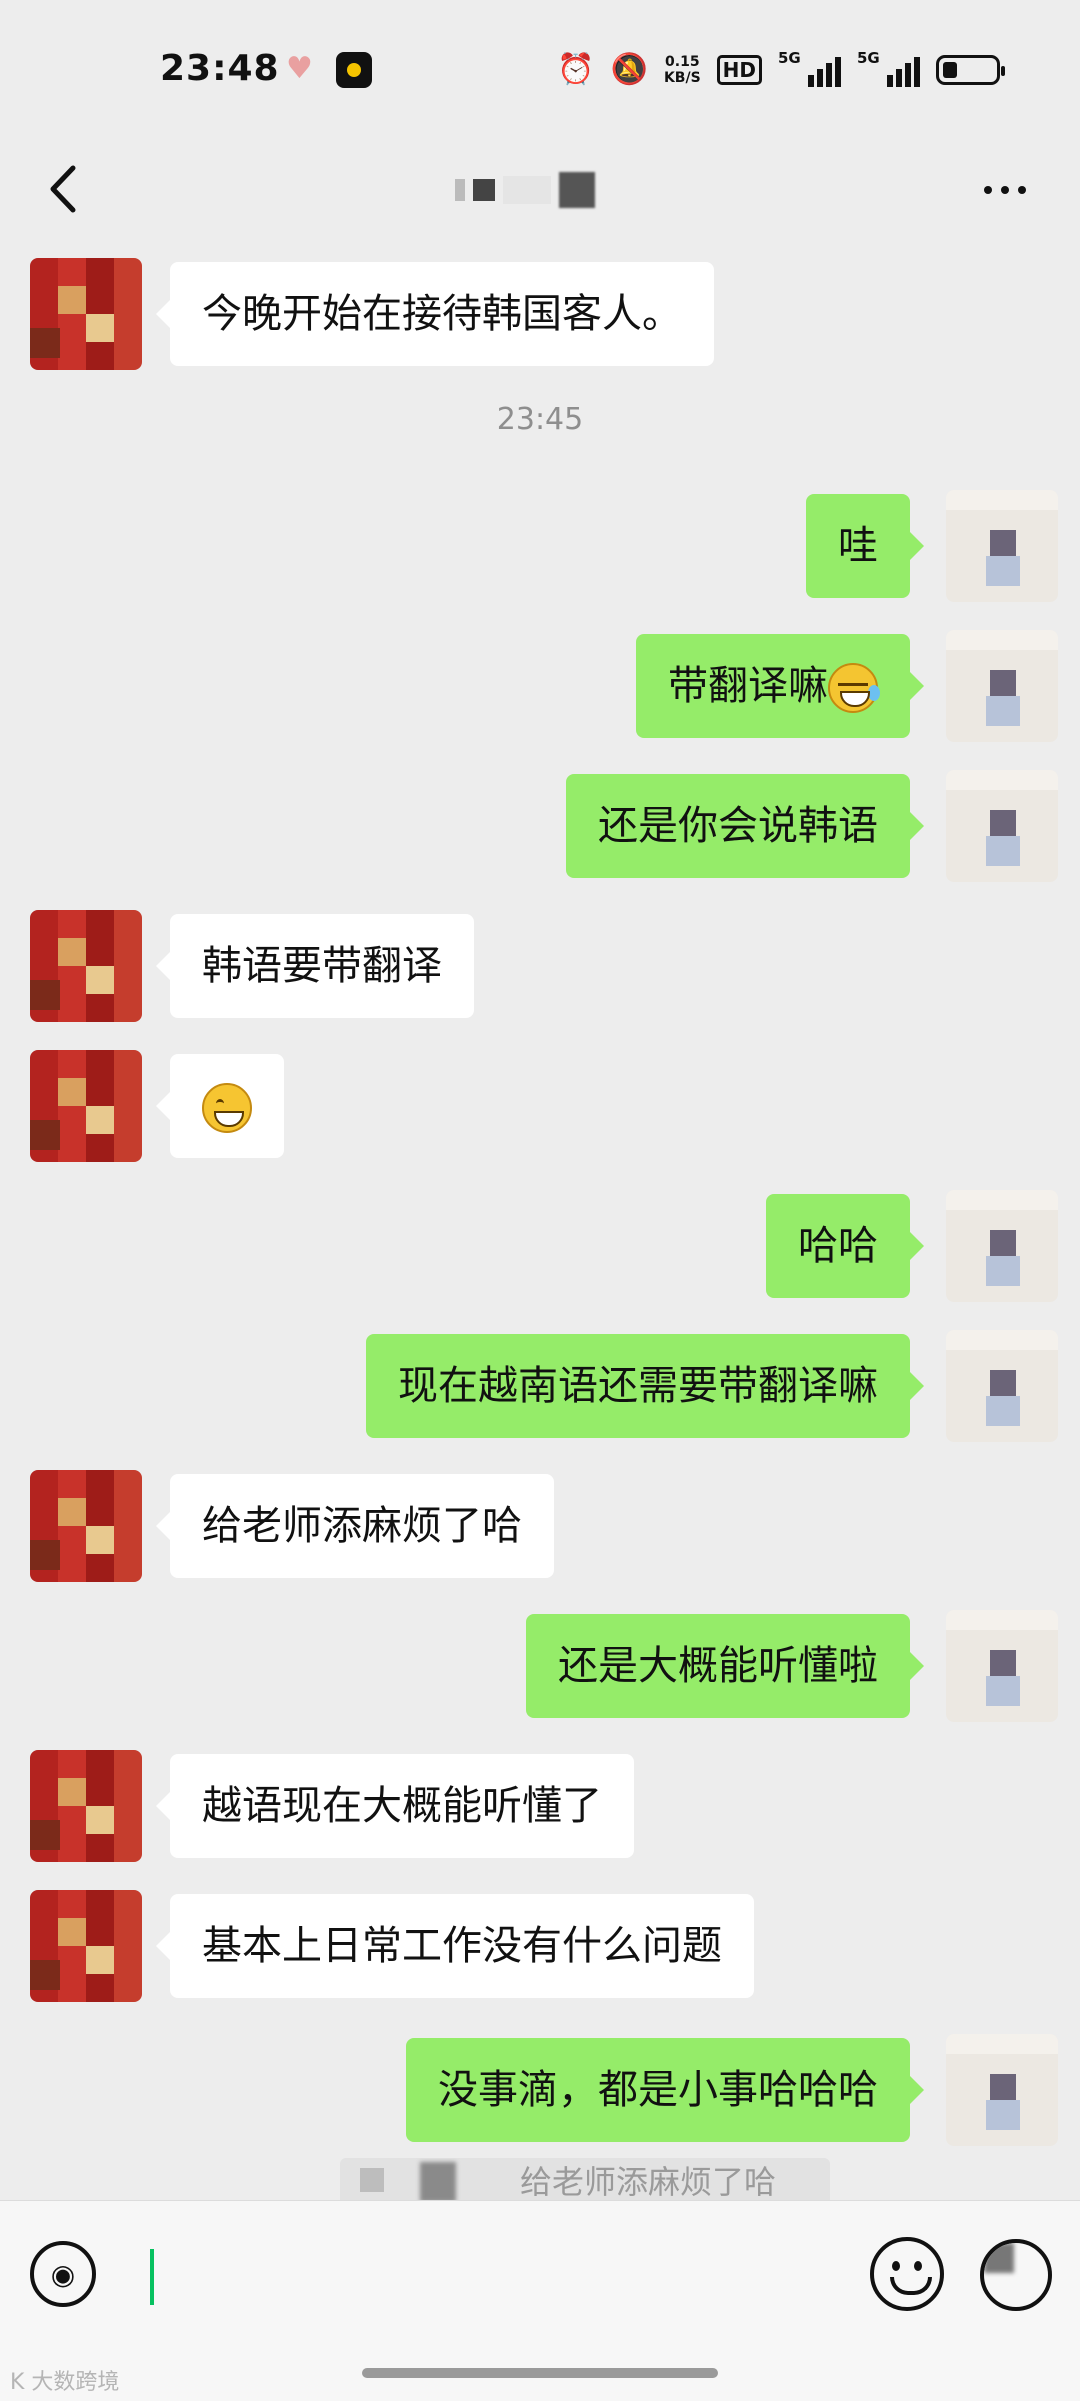  I want to click on status-icons: ⏰ 🔕 0.15 KB/S HD 5G 5G, so click(781, 69).